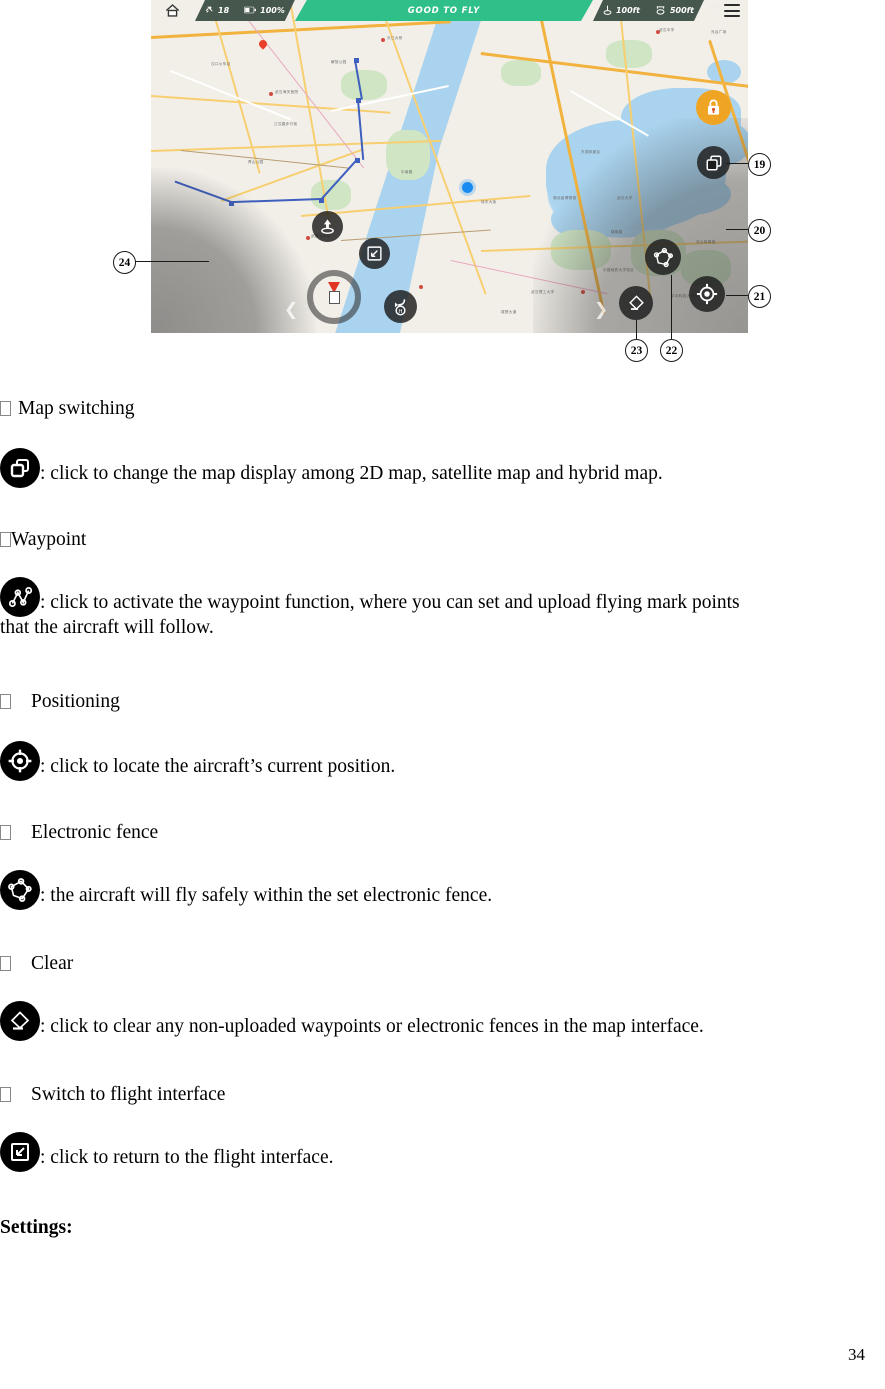 Image resolution: width=885 pixels, height=1389 pixels. Describe the element at coordinates (759, 230) in the screenshot. I see `callout-20: 20` at that location.